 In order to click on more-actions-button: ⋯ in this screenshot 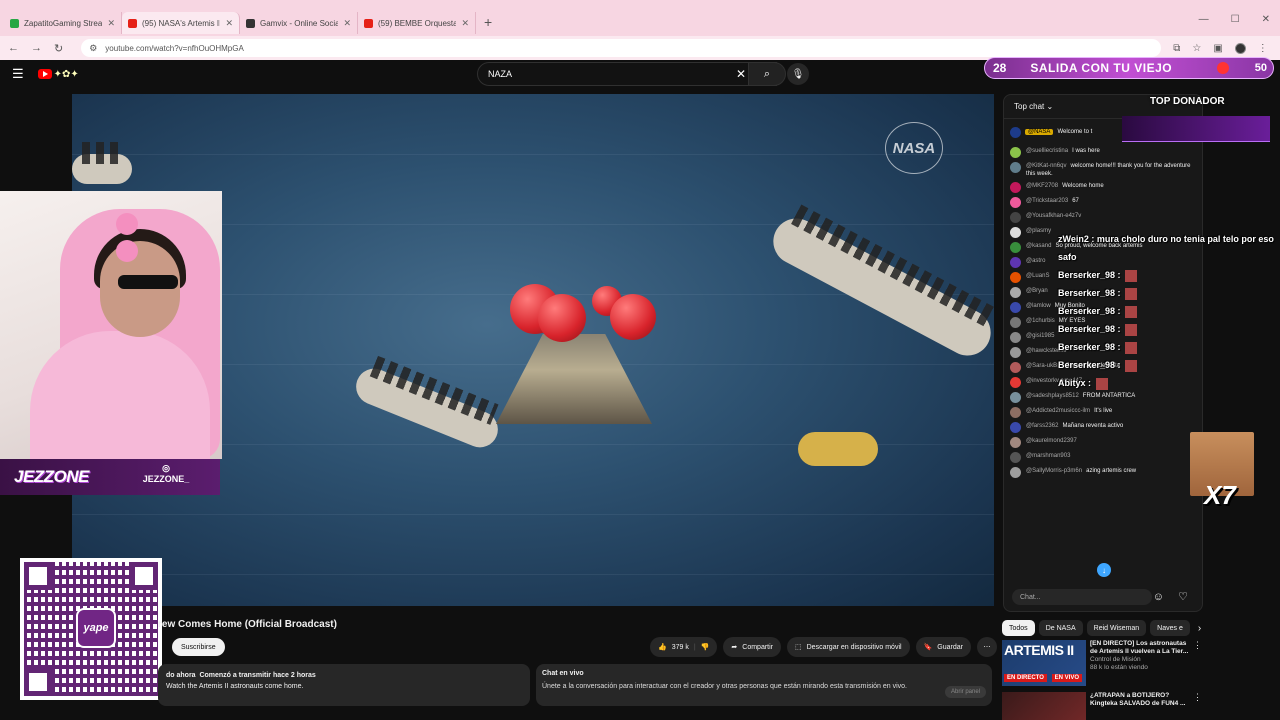, I will do `click(986, 647)`.